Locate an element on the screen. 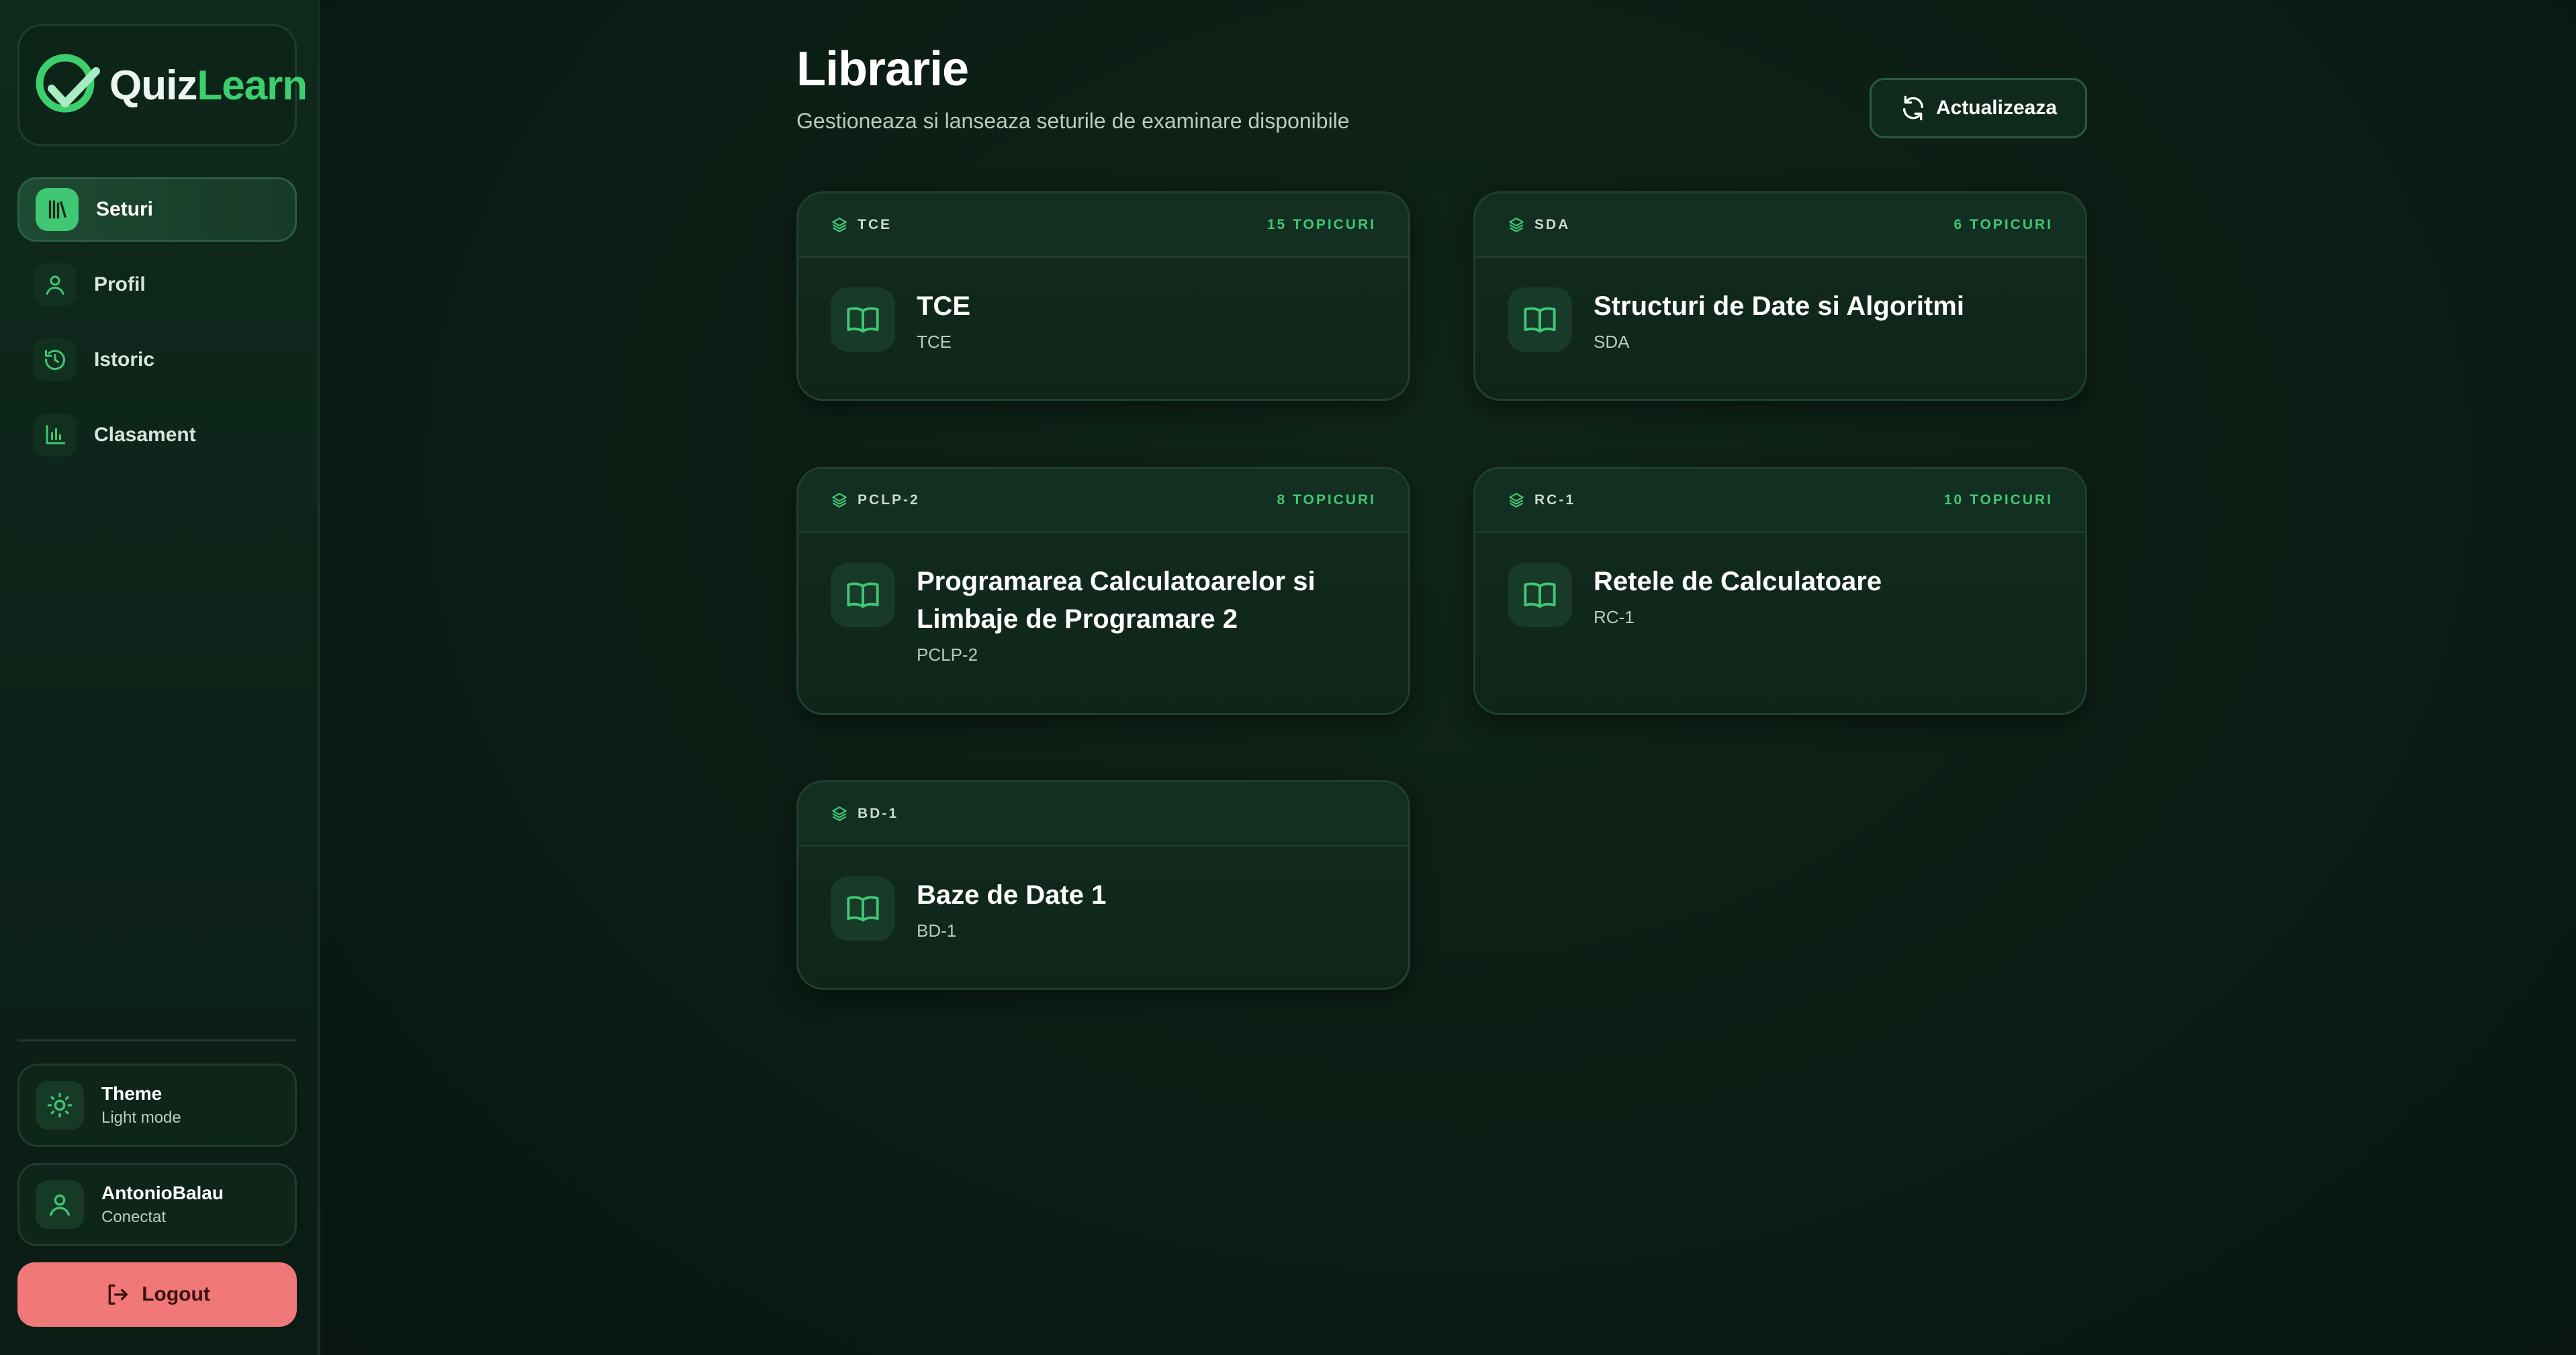 The height and width of the screenshot is (1355, 2576). user-text: AntonioBalau Conectat is located at coordinates (162, 1205).